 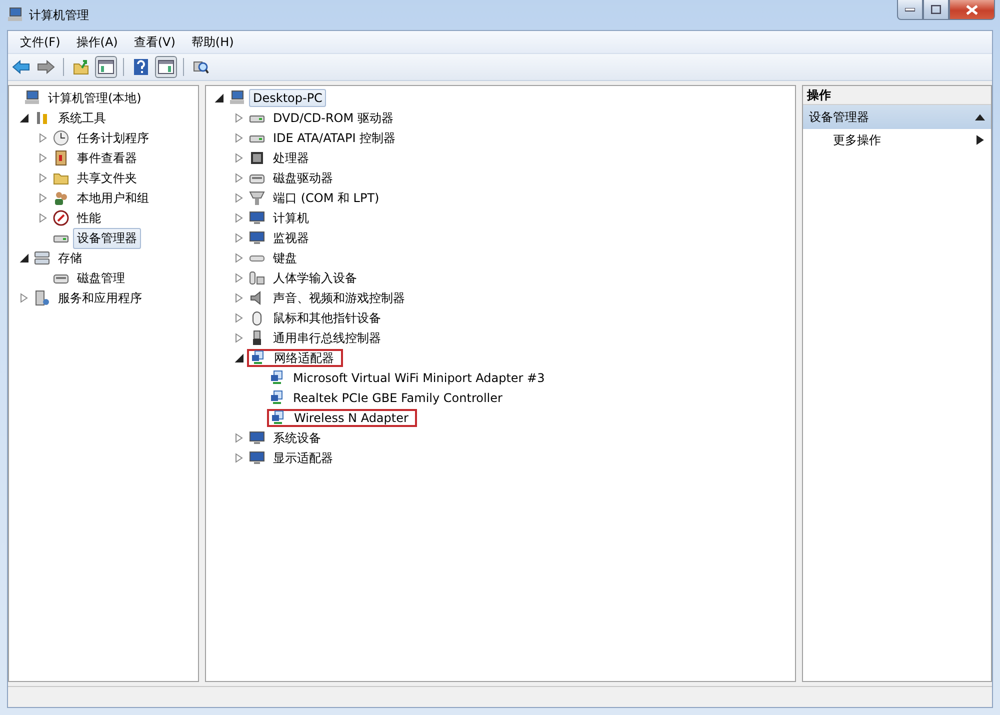 I want to click on minimize-button, so click(x=910, y=10).